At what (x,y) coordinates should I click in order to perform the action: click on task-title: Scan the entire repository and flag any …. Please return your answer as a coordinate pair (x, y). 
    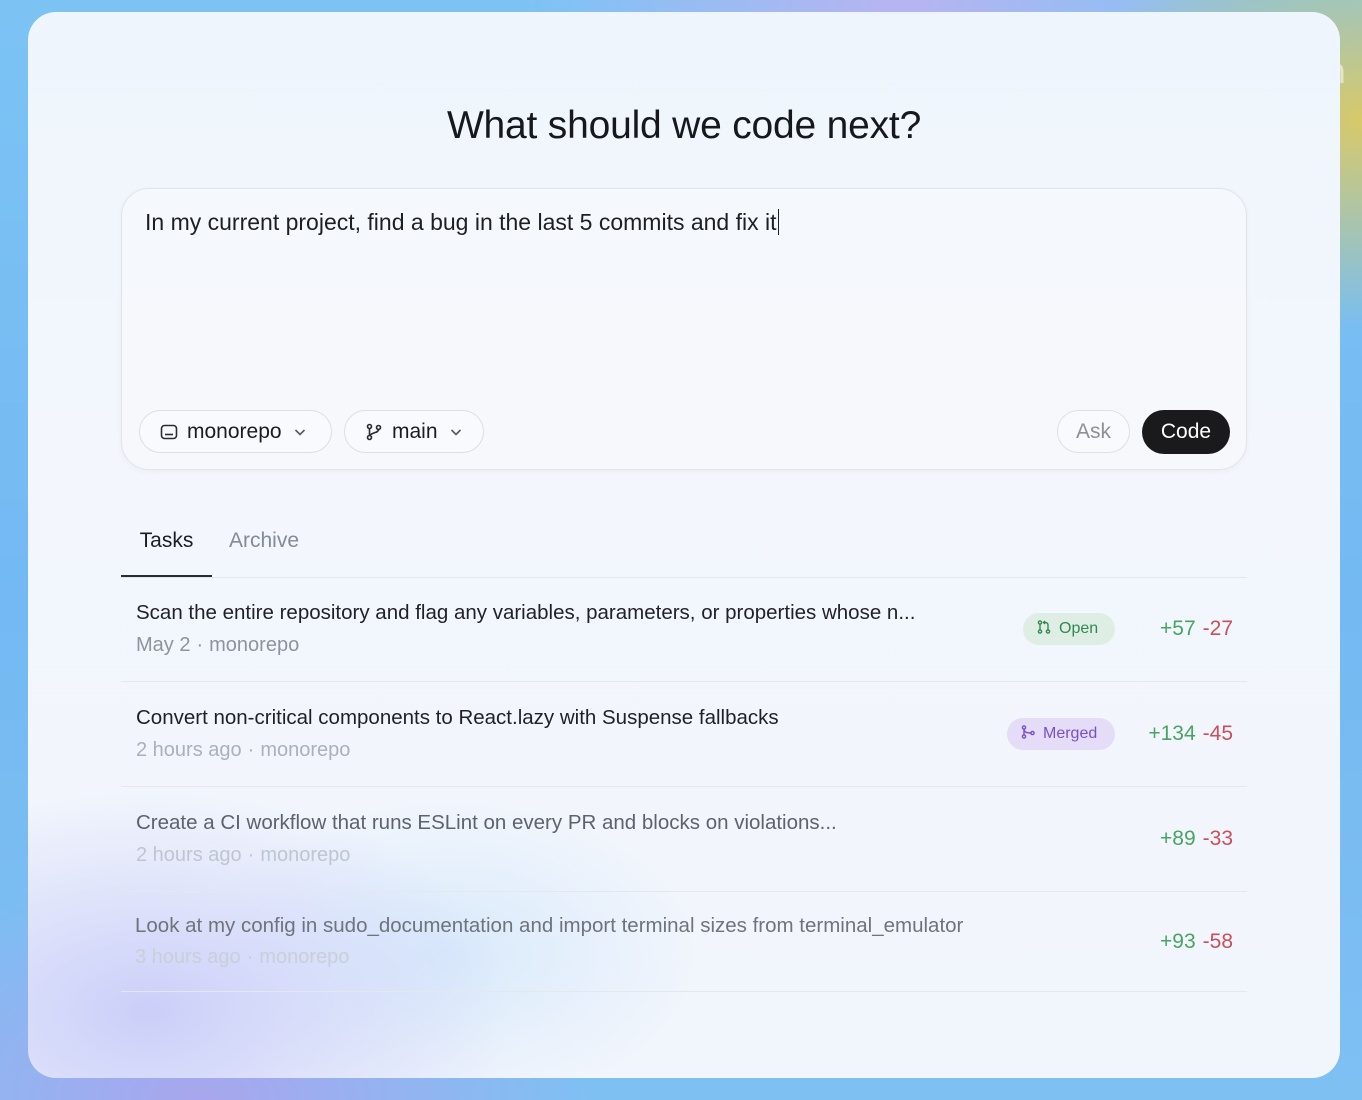
    Looking at the image, I should click on (526, 612).